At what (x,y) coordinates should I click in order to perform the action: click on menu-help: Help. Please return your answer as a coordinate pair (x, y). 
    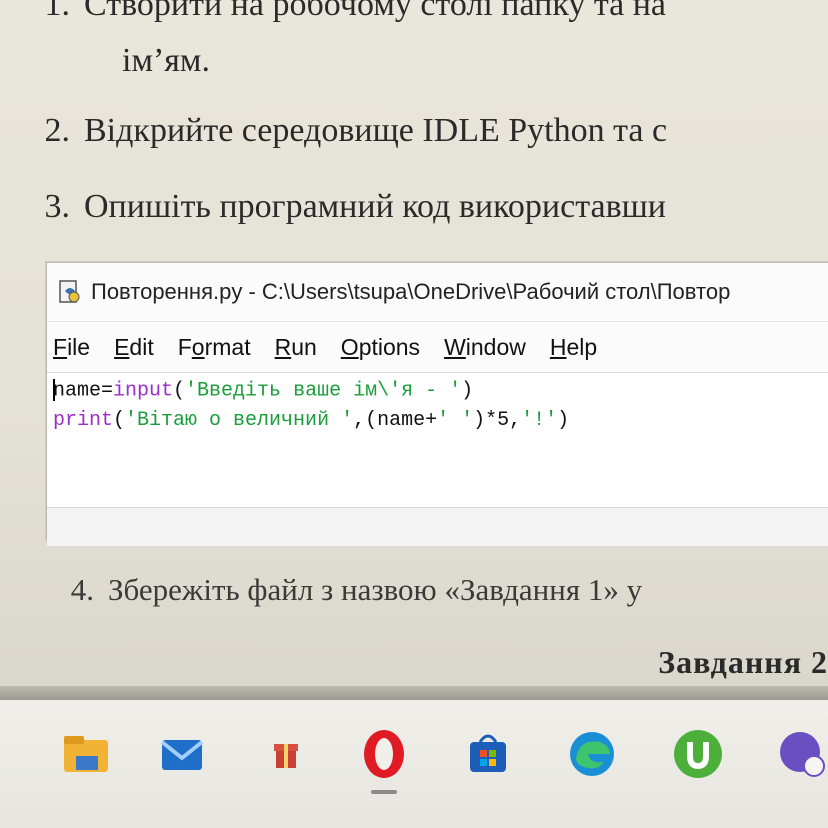
    Looking at the image, I should click on (573, 347).